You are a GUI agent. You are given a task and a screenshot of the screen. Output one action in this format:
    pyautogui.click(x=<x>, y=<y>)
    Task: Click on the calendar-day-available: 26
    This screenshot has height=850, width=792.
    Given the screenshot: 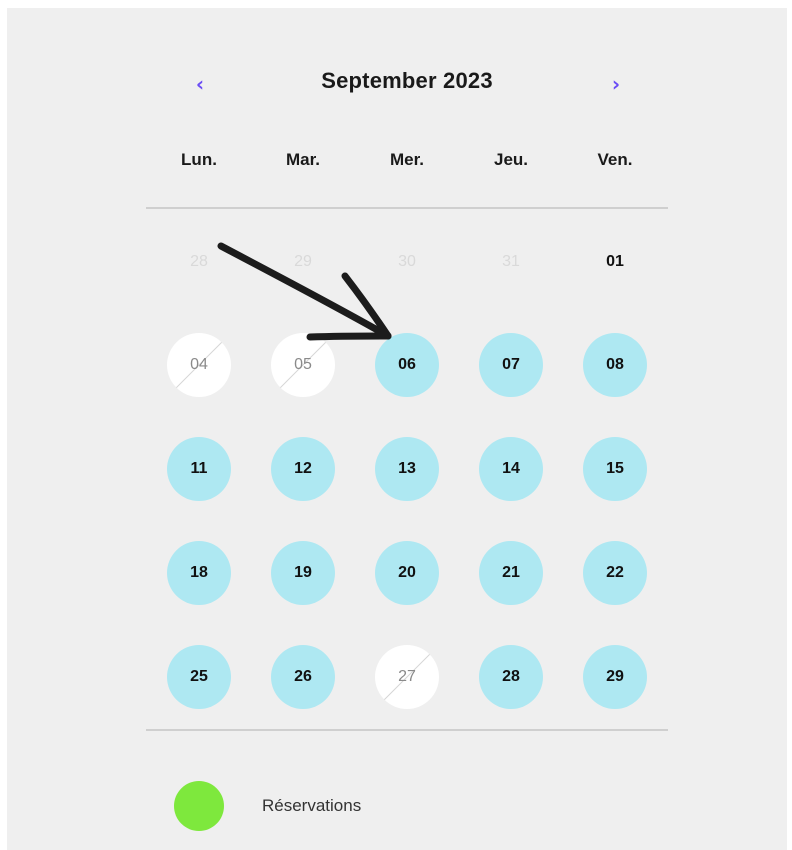 What is the action you would take?
    pyautogui.click(x=303, y=677)
    